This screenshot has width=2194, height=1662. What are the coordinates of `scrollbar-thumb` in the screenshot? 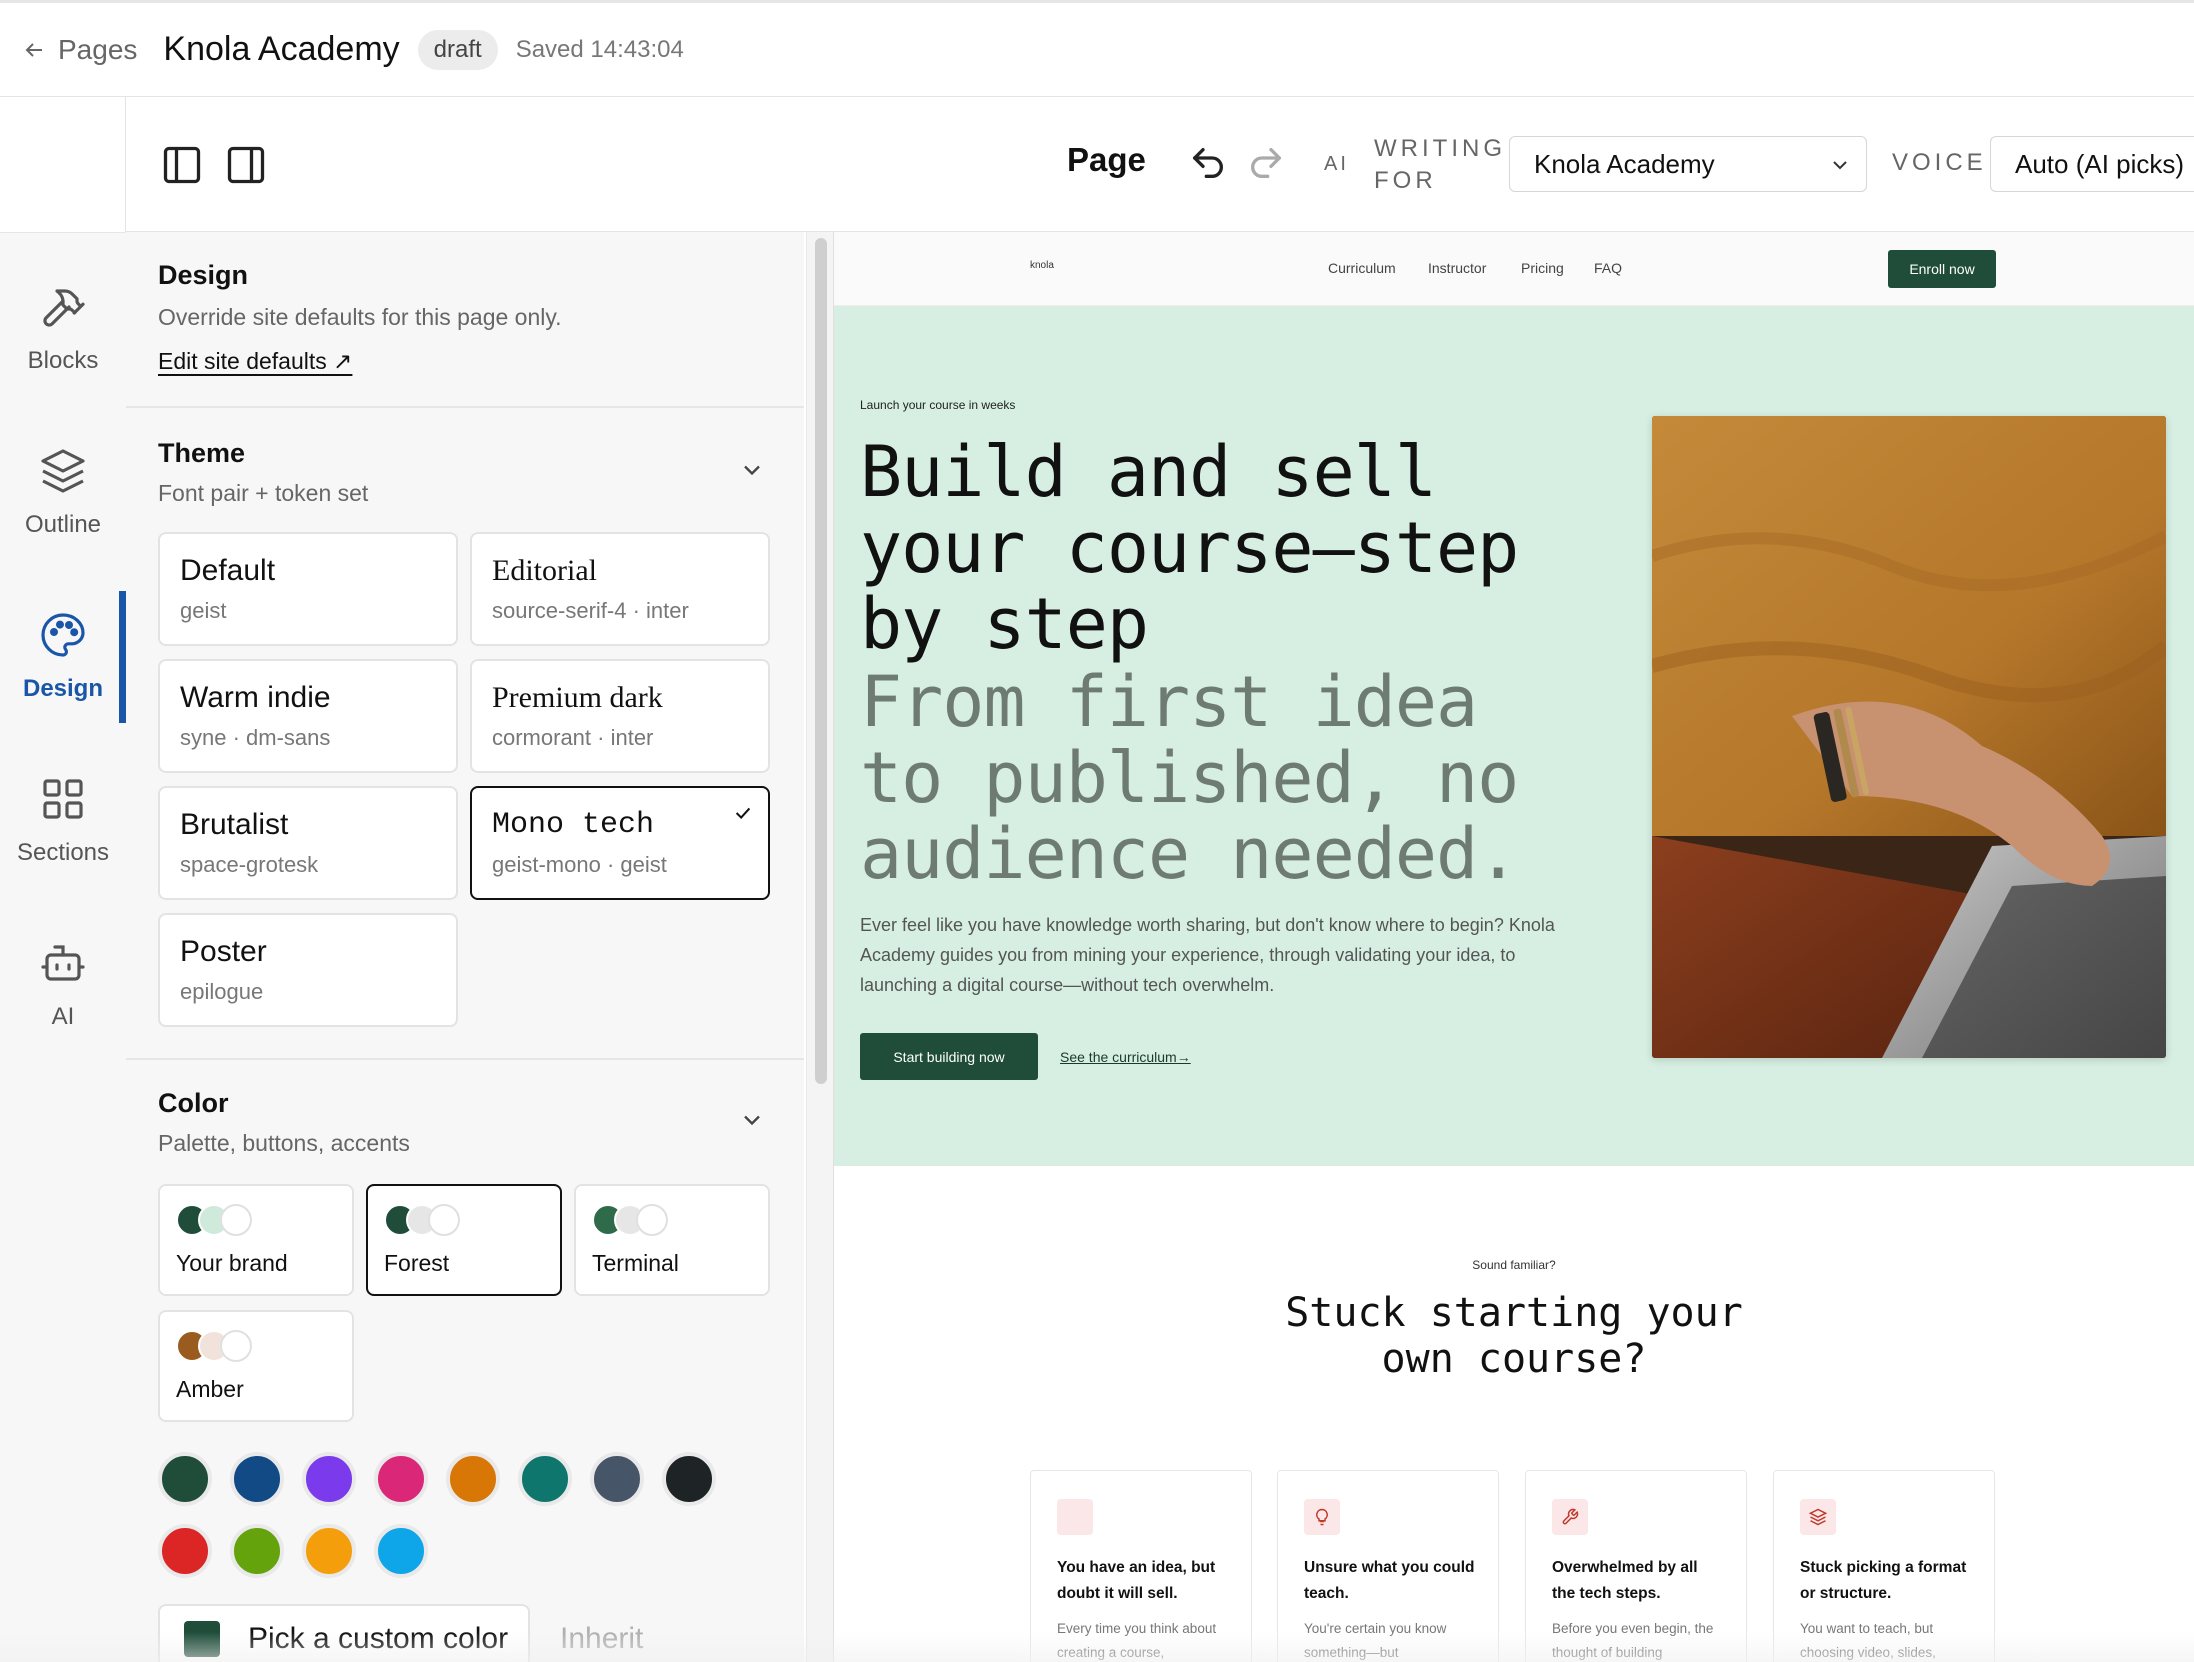 It's located at (821, 661).